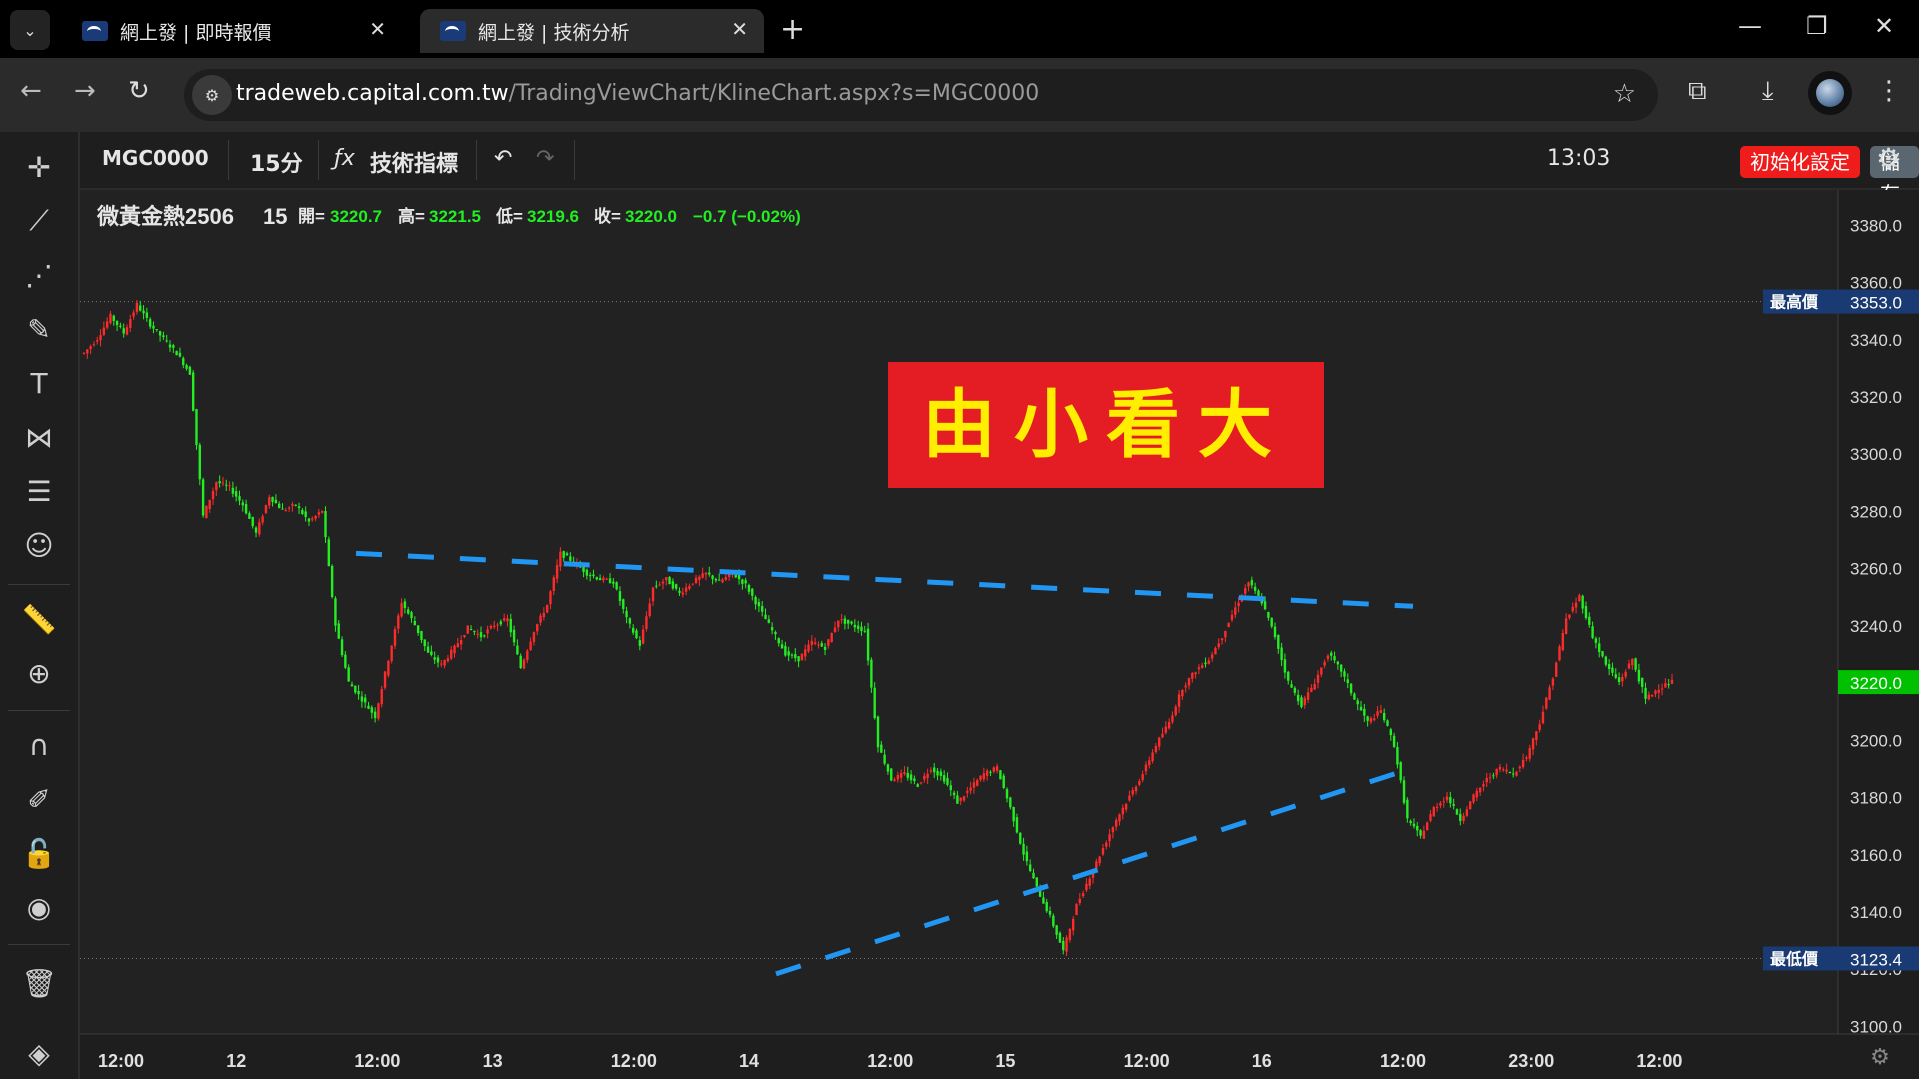  Describe the element at coordinates (30, 30) in the screenshot. I see `tab-search-button: ⌄` at that location.